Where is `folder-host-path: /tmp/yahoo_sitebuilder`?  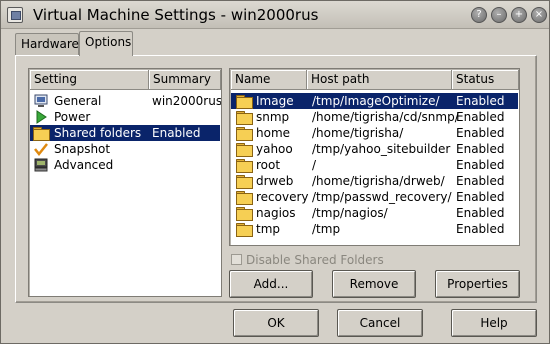 folder-host-path: /tmp/yahoo_sitebuilder is located at coordinates (381, 149).